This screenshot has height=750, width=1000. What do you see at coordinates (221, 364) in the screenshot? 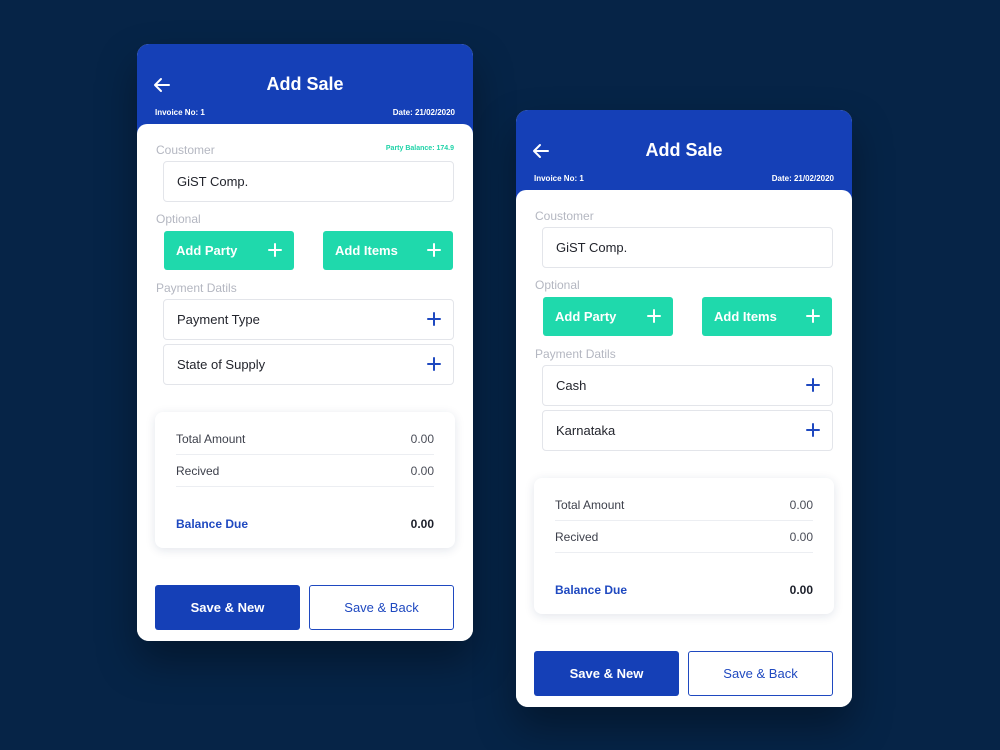
I see `state-of-supply-label: State of Supply` at bounding box center [221, 364].